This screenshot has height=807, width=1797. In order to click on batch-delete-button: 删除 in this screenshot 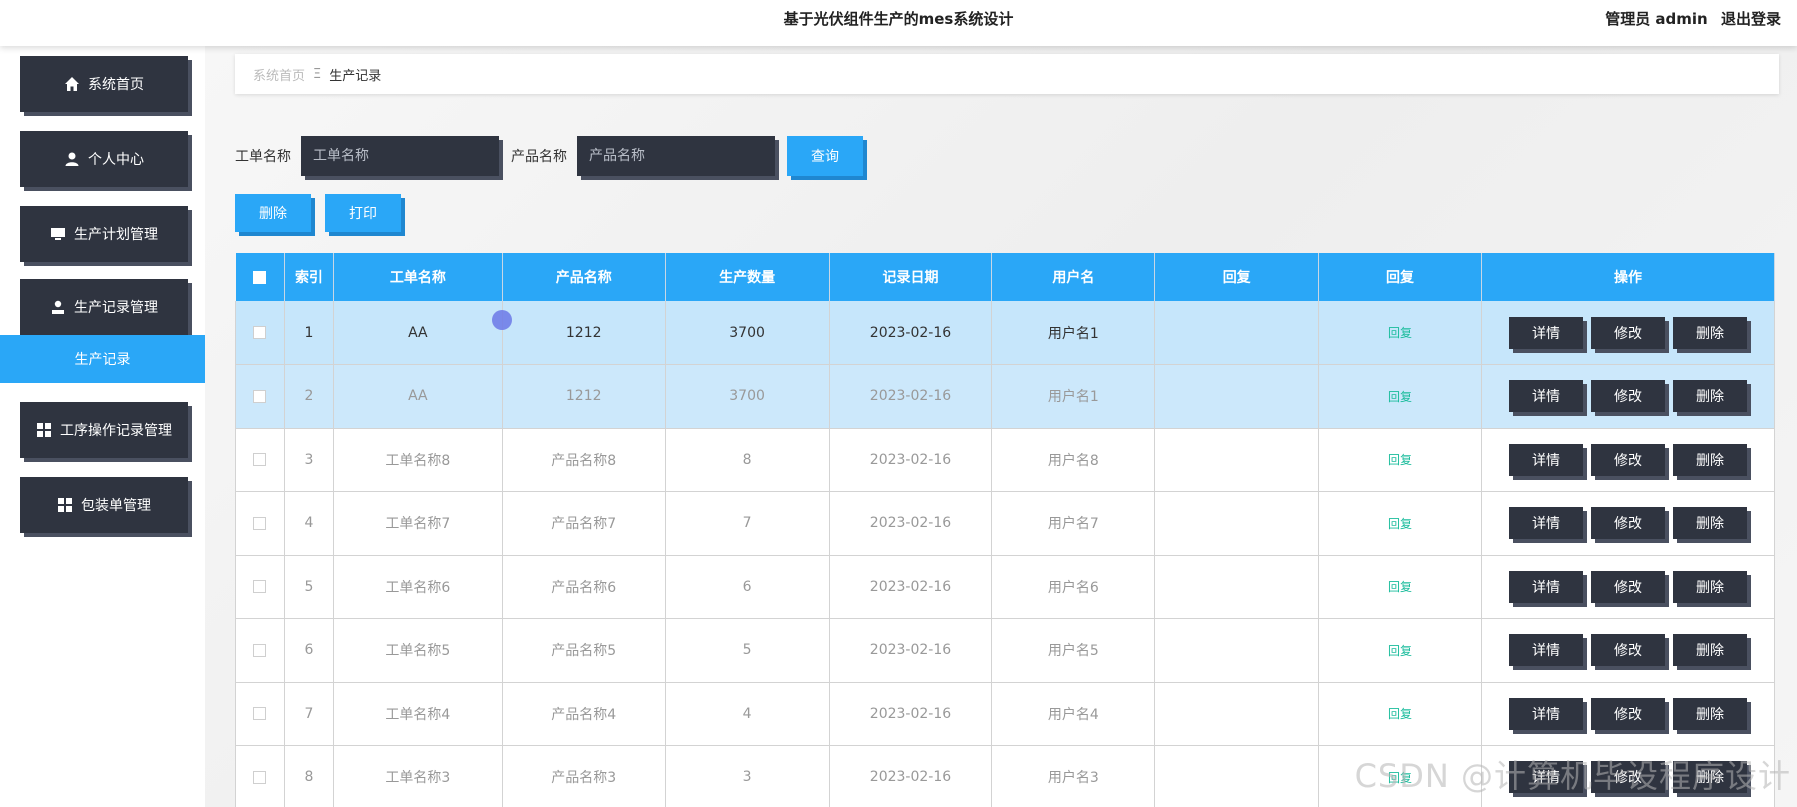, I will do `click(273, 213)`.